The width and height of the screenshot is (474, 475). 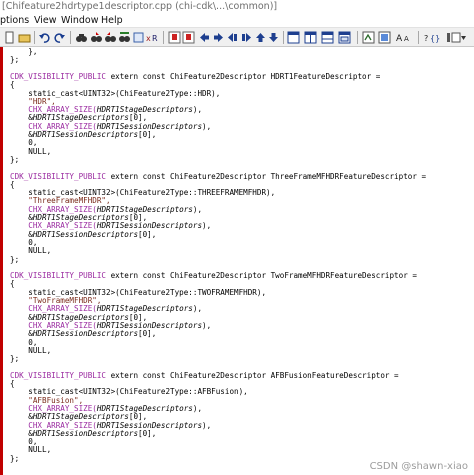 What do you see at coordinates (81, 37) in the screenshot?
I see `find-icon` at bounding box center [81, 37].